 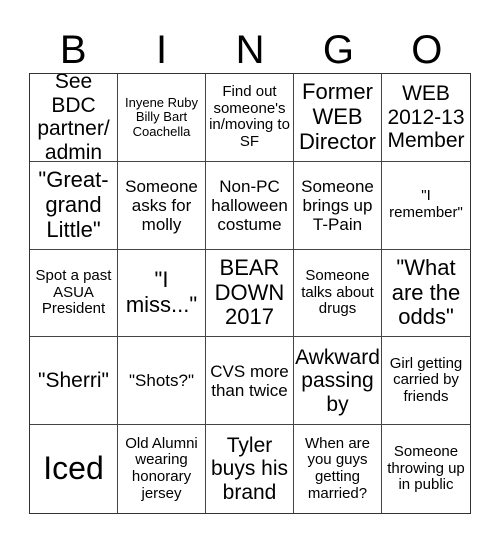 What do you see at coordinates (250, 205) in the screenshot?
I see `bingo-cell: Non-PC halloween costume` at bounding box center [250, 205].